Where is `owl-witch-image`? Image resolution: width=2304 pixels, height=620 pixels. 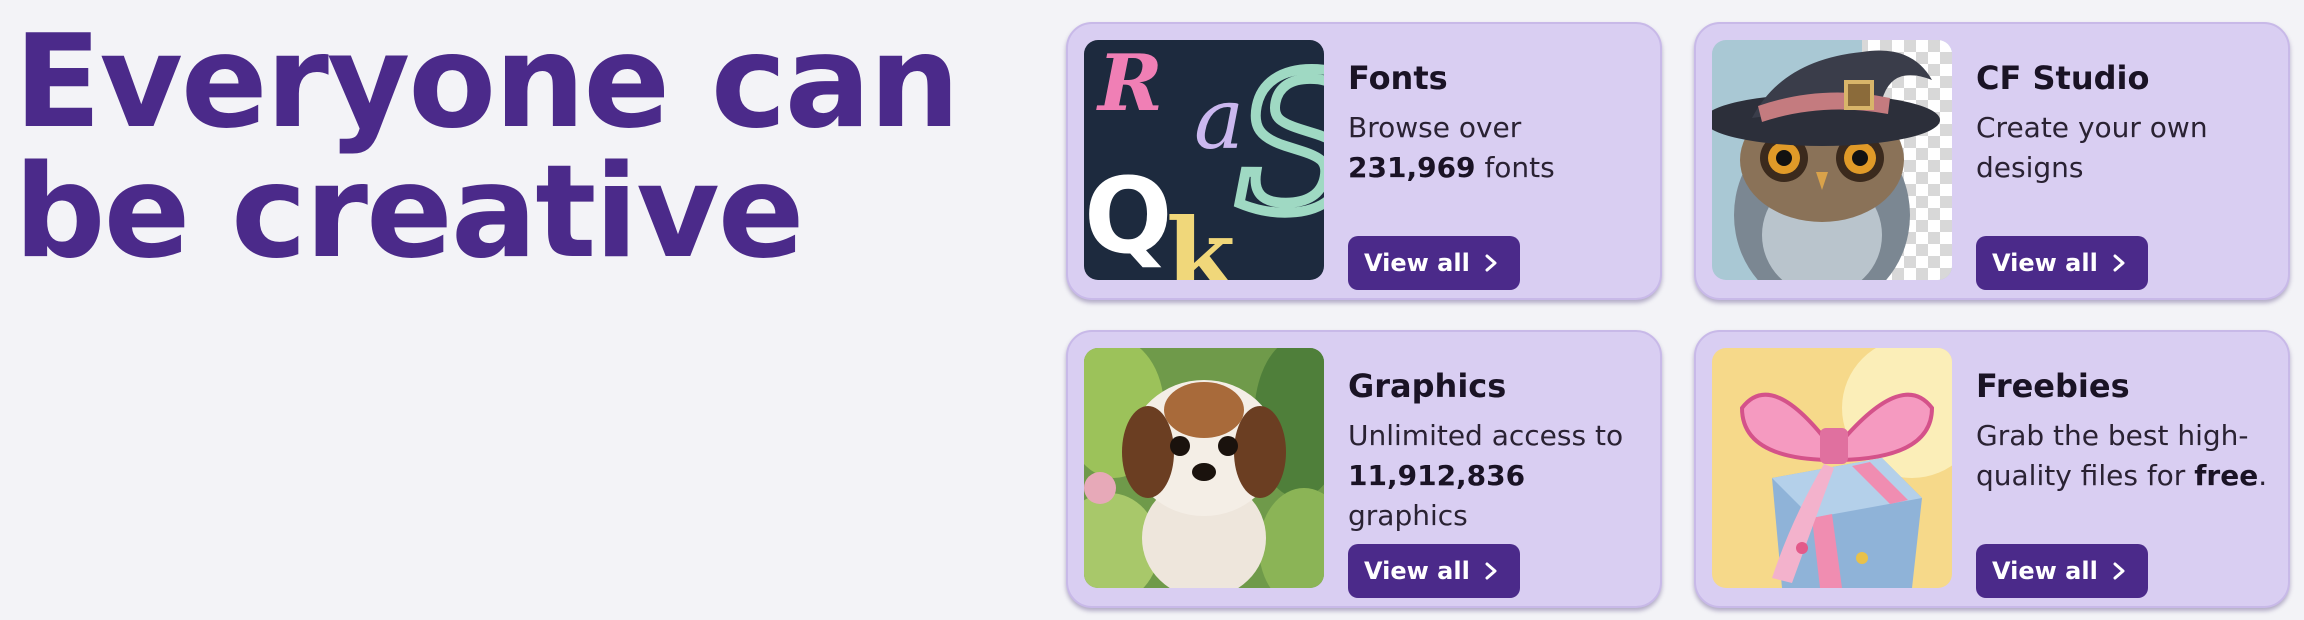
owl-witch-image is located at coordinates (1832, 160).